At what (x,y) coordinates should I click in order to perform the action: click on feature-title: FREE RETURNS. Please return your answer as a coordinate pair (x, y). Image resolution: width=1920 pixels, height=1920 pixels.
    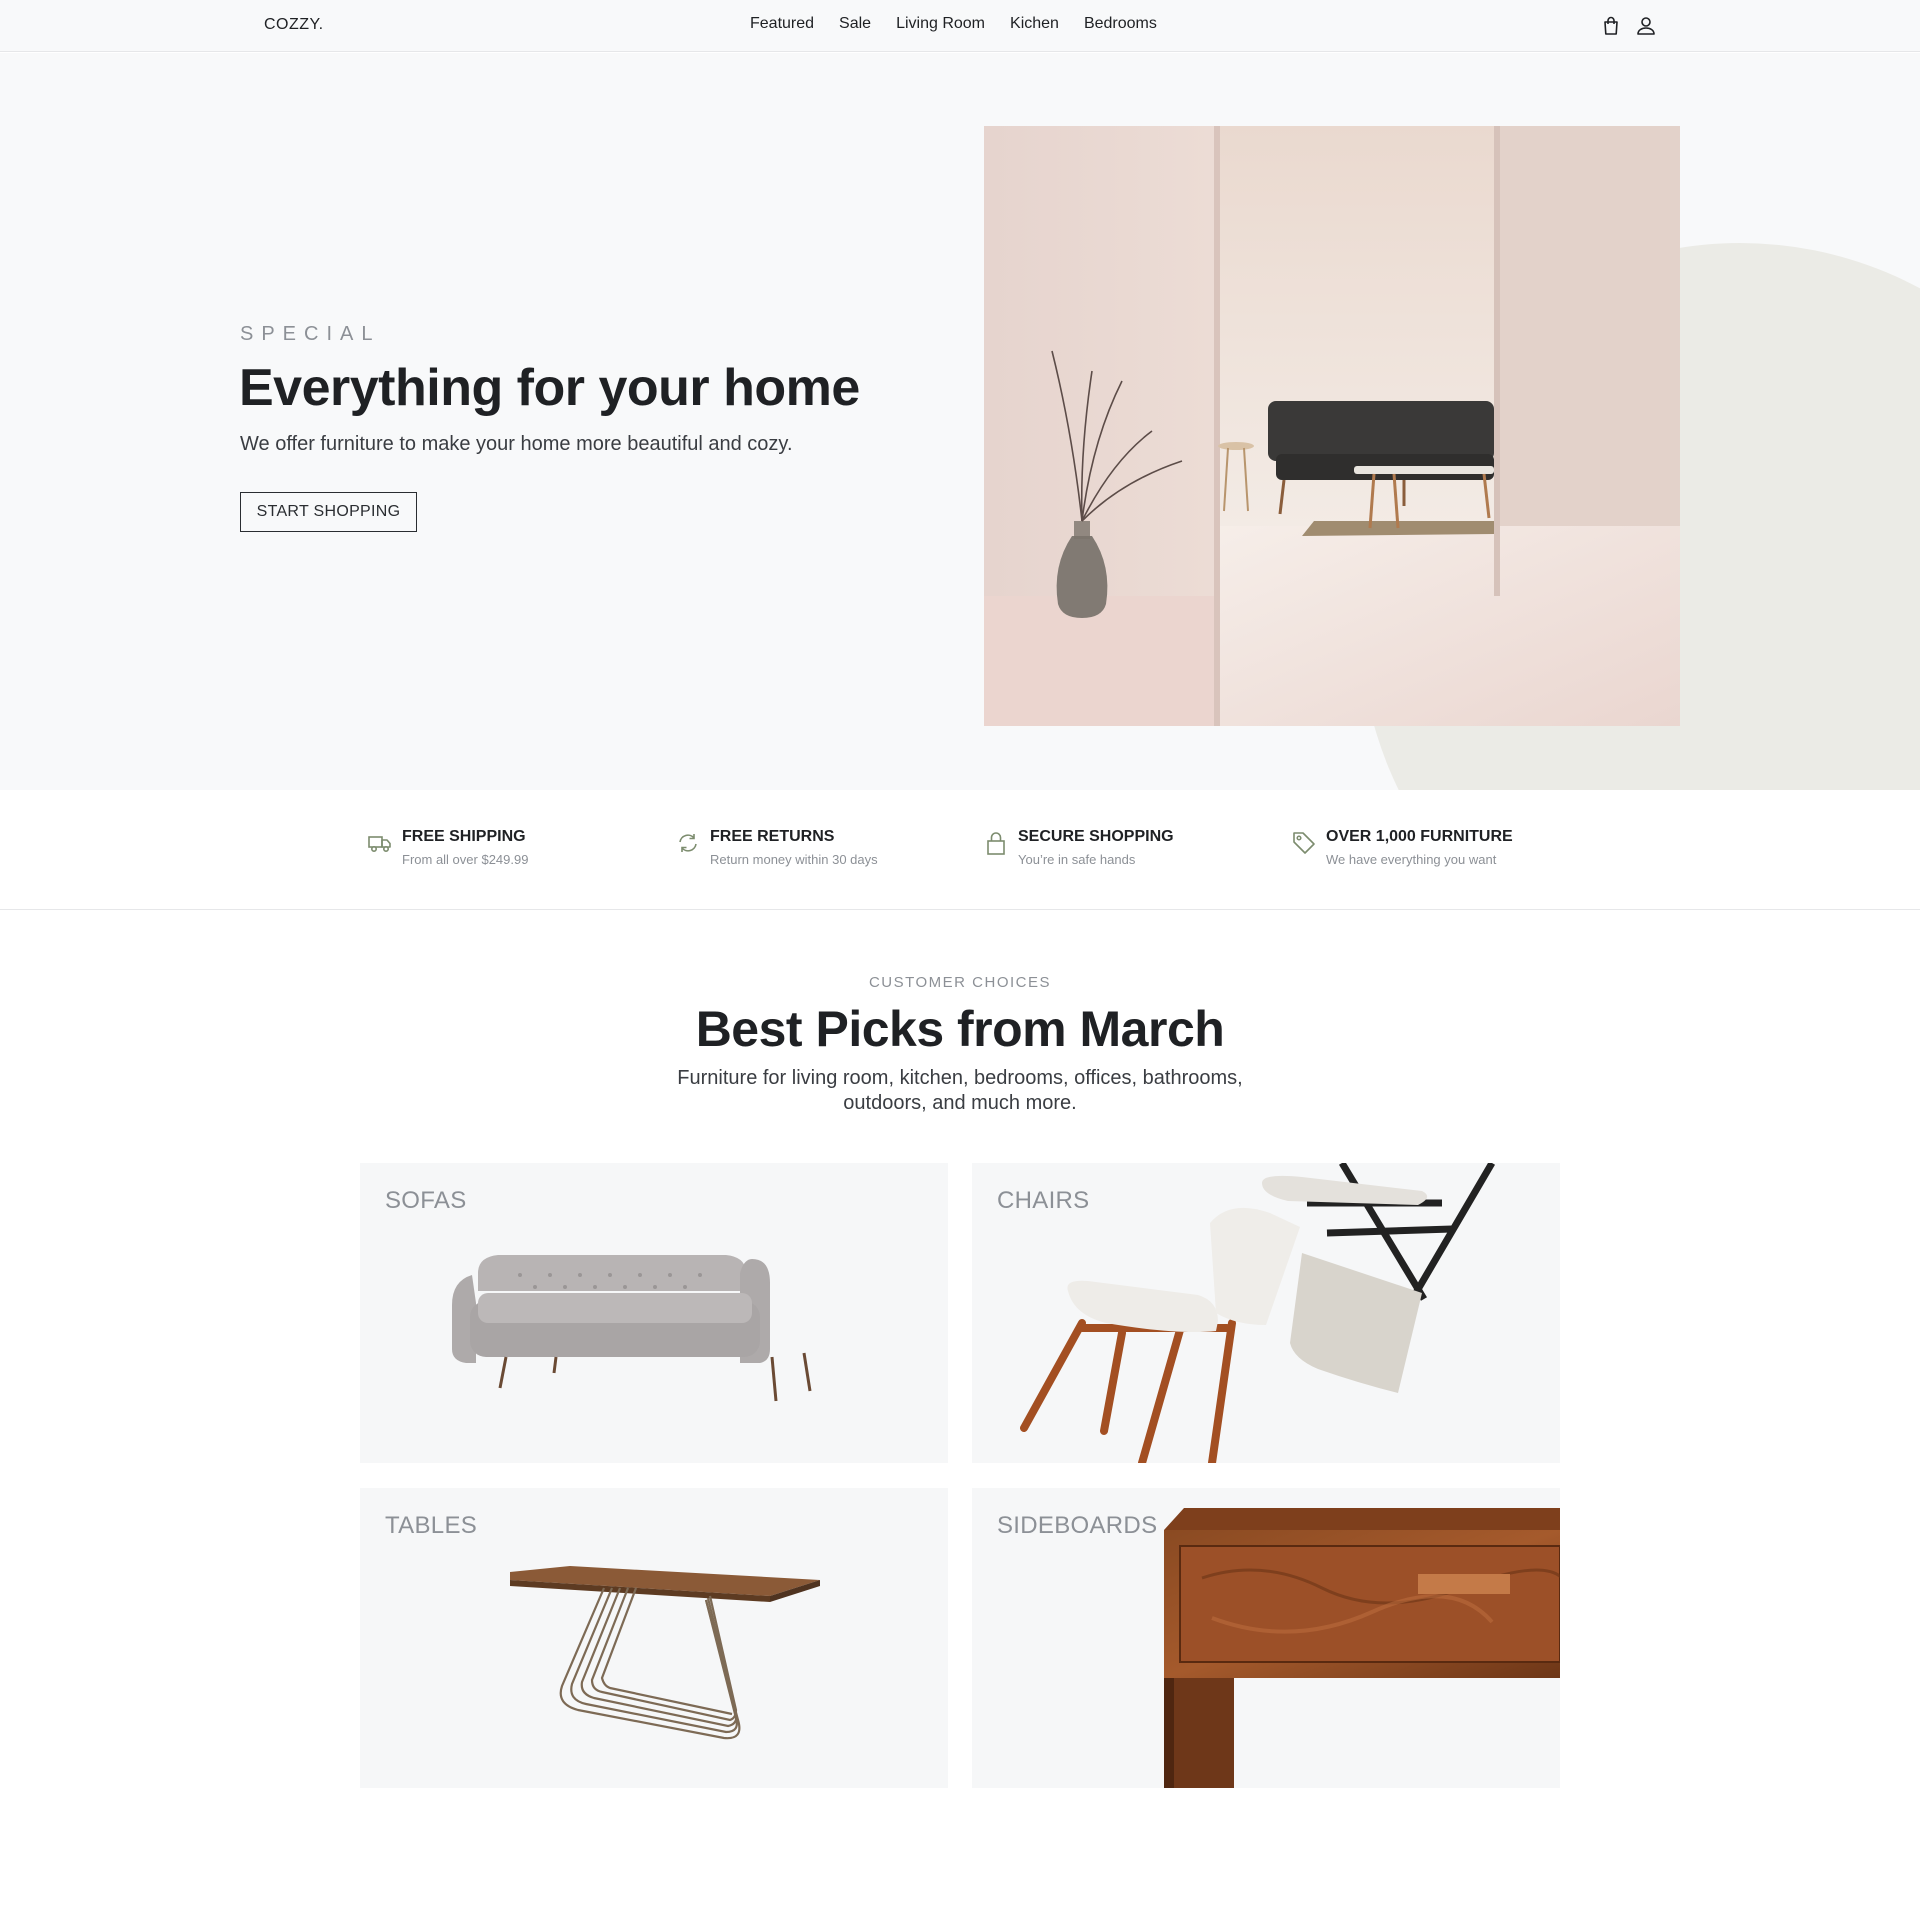
    Looking at the image, I should click on (772, 836).